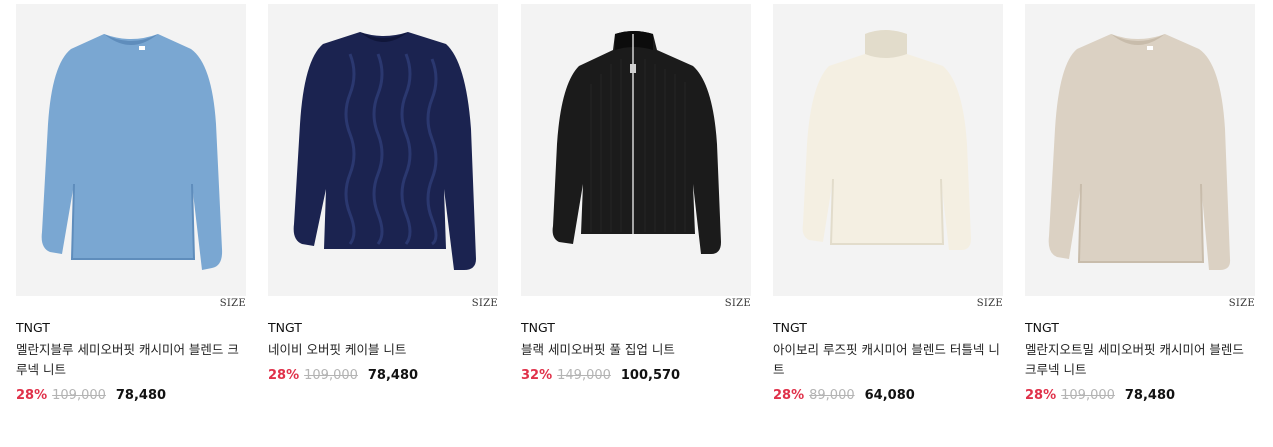 The height and width of the screenshot is (447, 1273). Describe the element at coordinates (888, 360) in the screenshot. I see `product-name: 아이보리 루즈핏 캐시미어 블렌드 터틀넥 니트` at that location.